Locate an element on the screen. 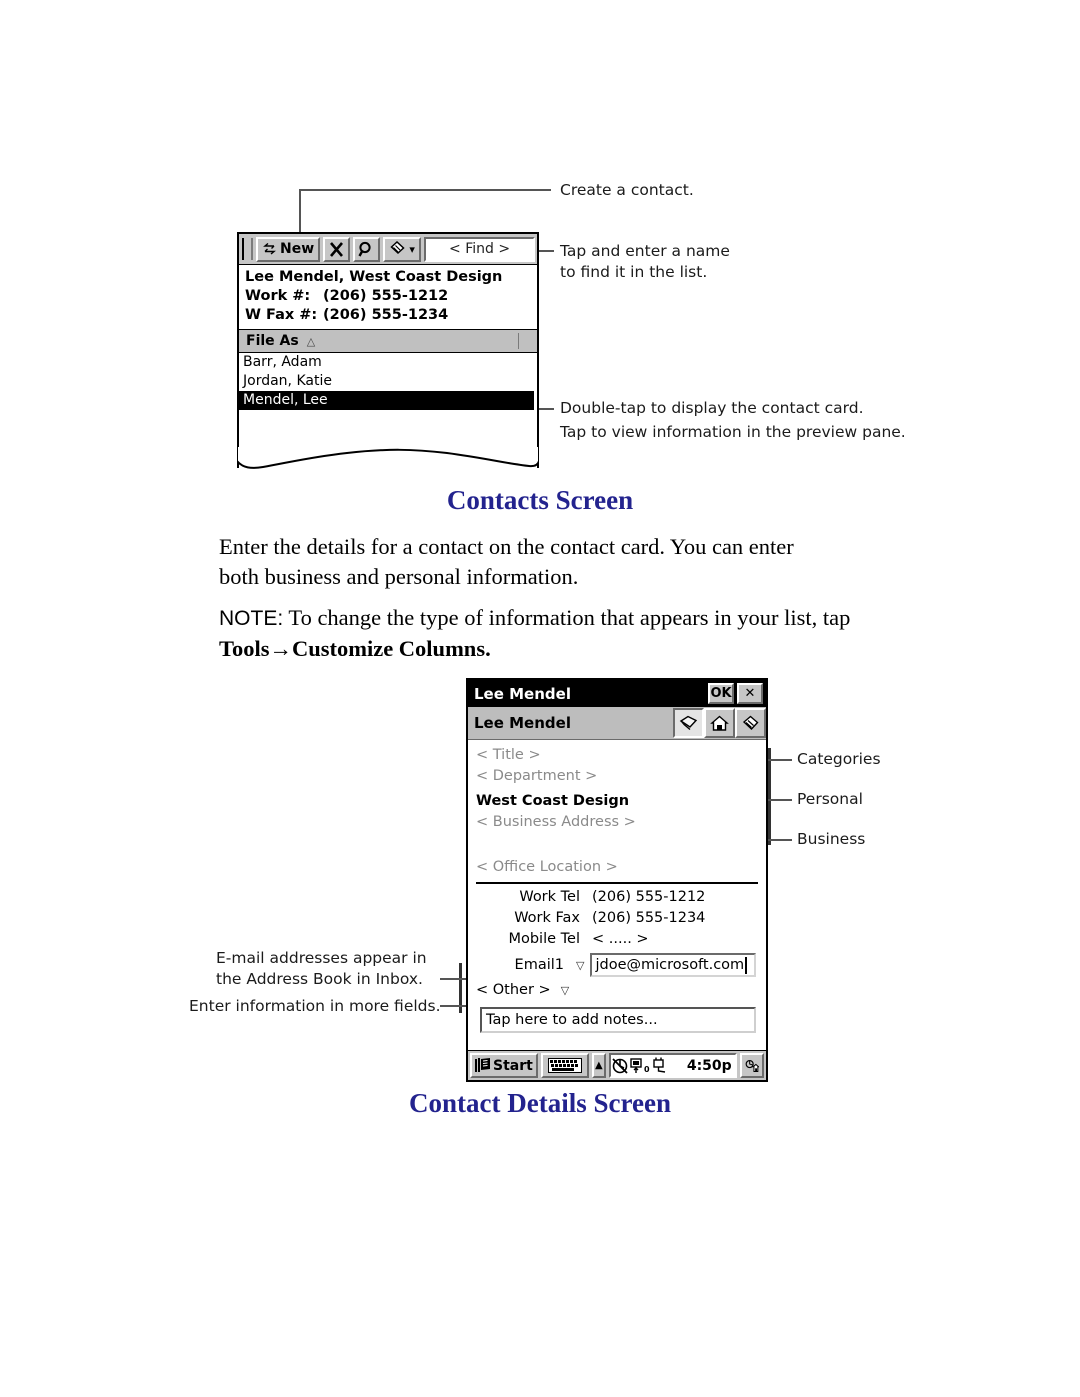 The image size is (1080, 1397). email1-input: jdoe@microsoft.com is located at coordinates (673, 965).